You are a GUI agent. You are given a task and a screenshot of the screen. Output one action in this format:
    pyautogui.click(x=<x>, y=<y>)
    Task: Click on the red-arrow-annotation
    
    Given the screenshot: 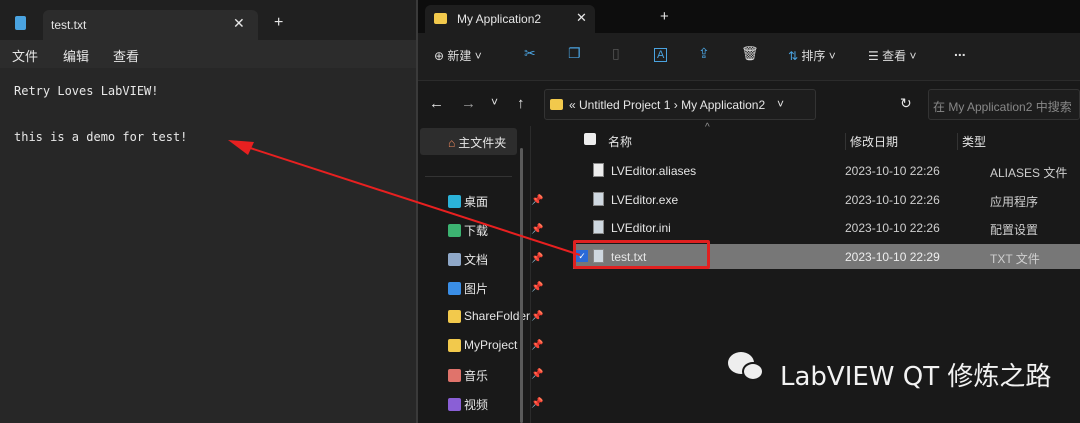 What is the action you would take?
    pyautogui.click(x=404, y=198)
    